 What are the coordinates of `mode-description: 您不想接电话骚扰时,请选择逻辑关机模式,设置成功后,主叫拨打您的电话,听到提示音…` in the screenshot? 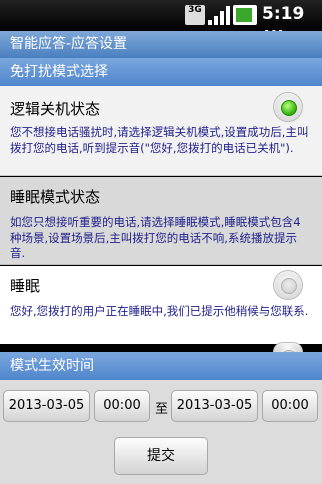 It's located at (159, 140).